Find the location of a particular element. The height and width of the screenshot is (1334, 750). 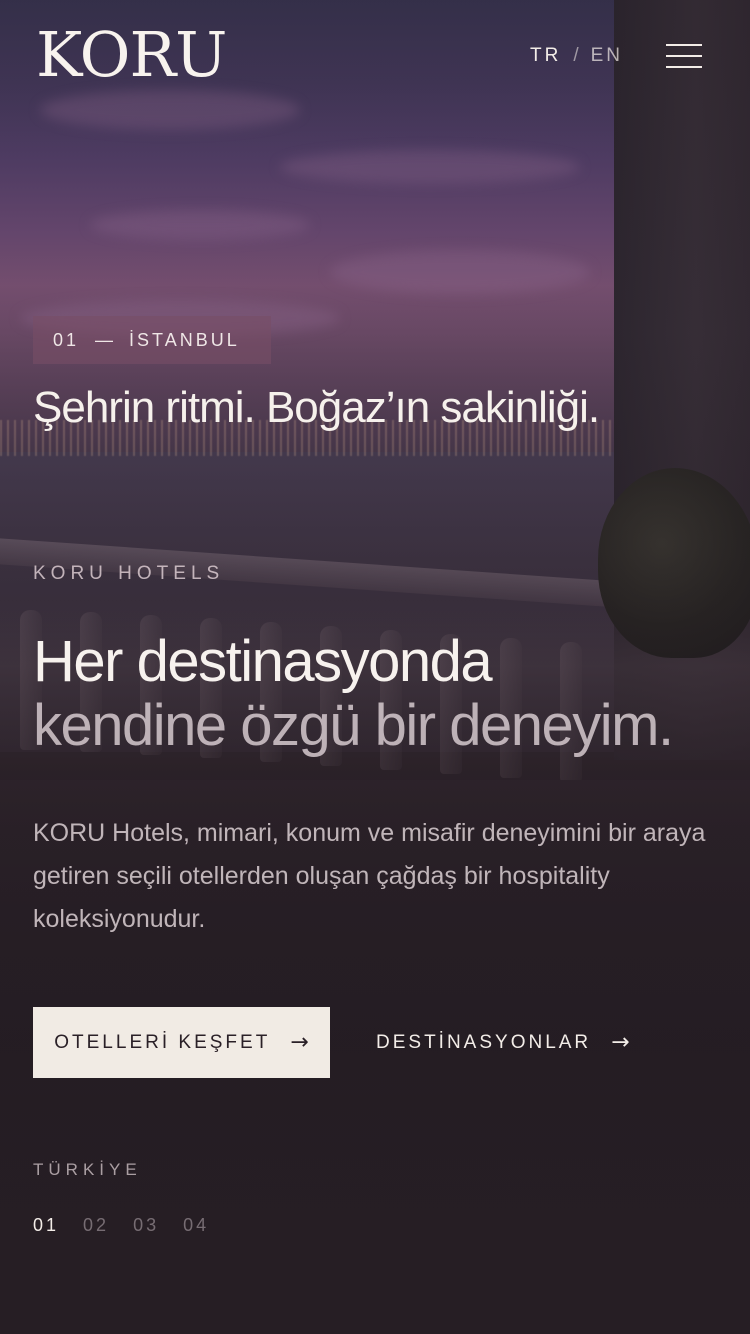

pager-item-03: 03 is located at coordinates (146, 1225).